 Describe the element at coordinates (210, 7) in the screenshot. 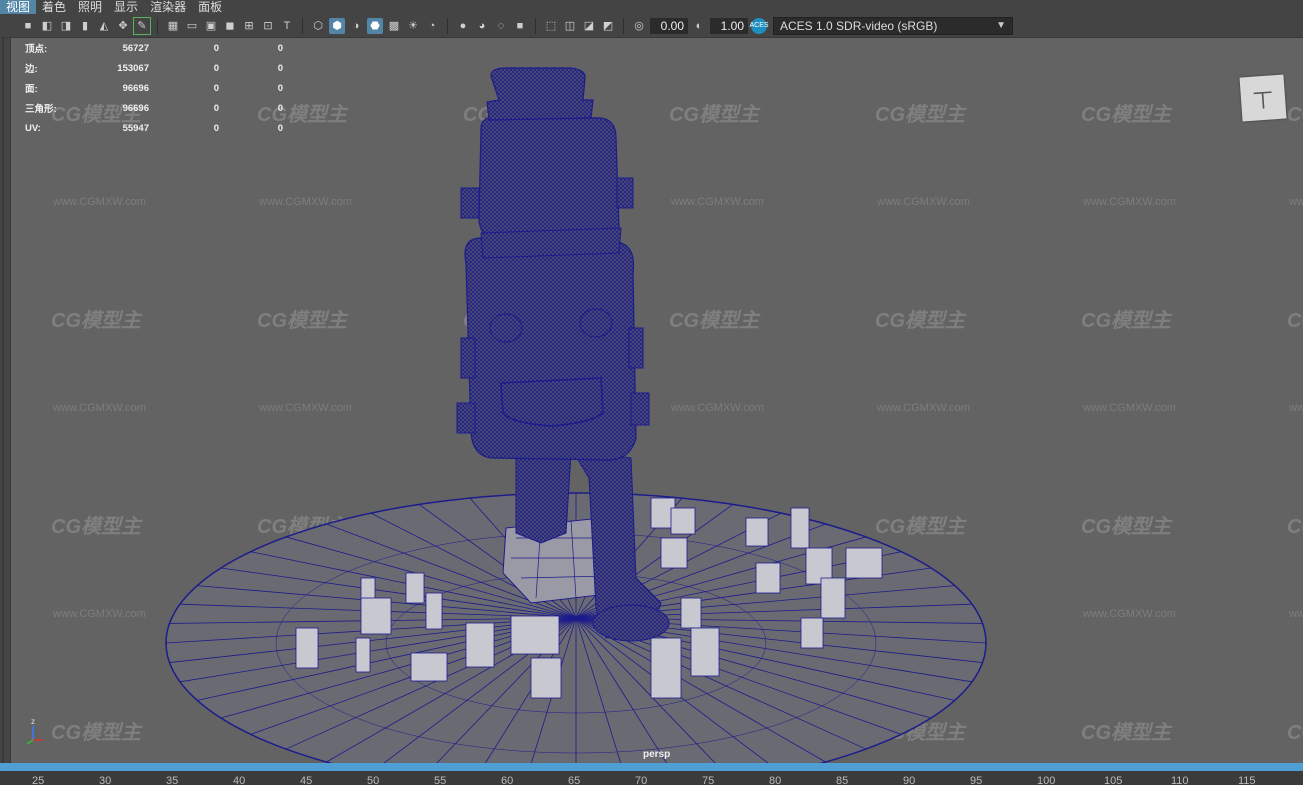

I see `menu-panels: 面板` at that location.